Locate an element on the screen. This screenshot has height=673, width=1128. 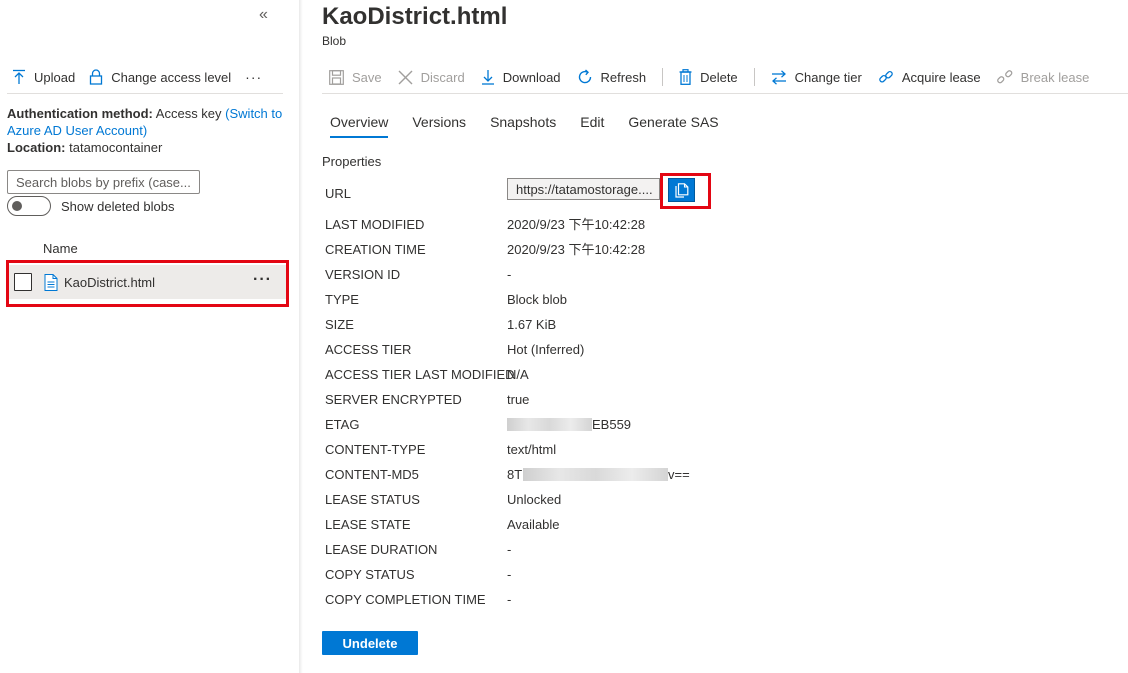
property-key: LEASE STATE is located at coordinates (368, 524).